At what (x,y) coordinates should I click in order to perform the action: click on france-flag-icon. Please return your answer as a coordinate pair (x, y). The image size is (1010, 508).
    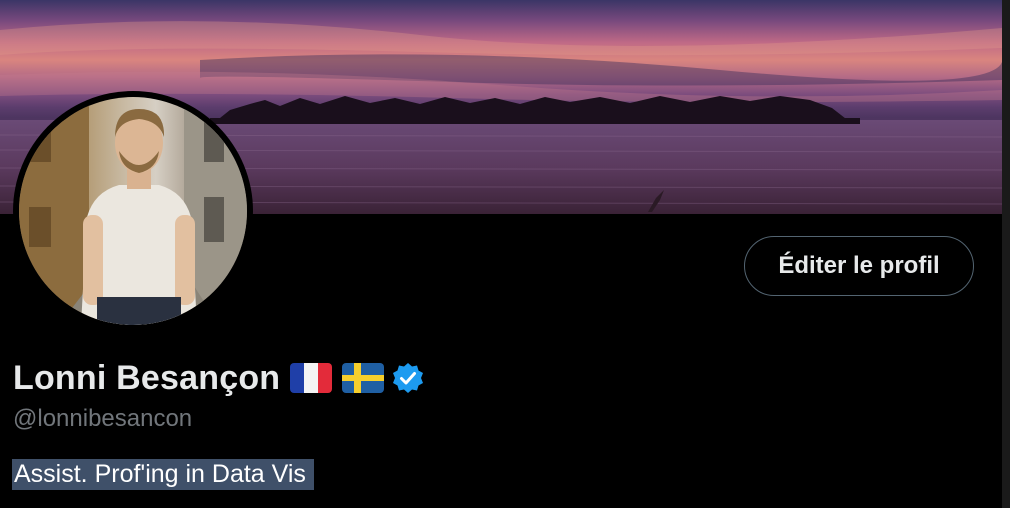
    Looking at the image, I should click on (311, 378).